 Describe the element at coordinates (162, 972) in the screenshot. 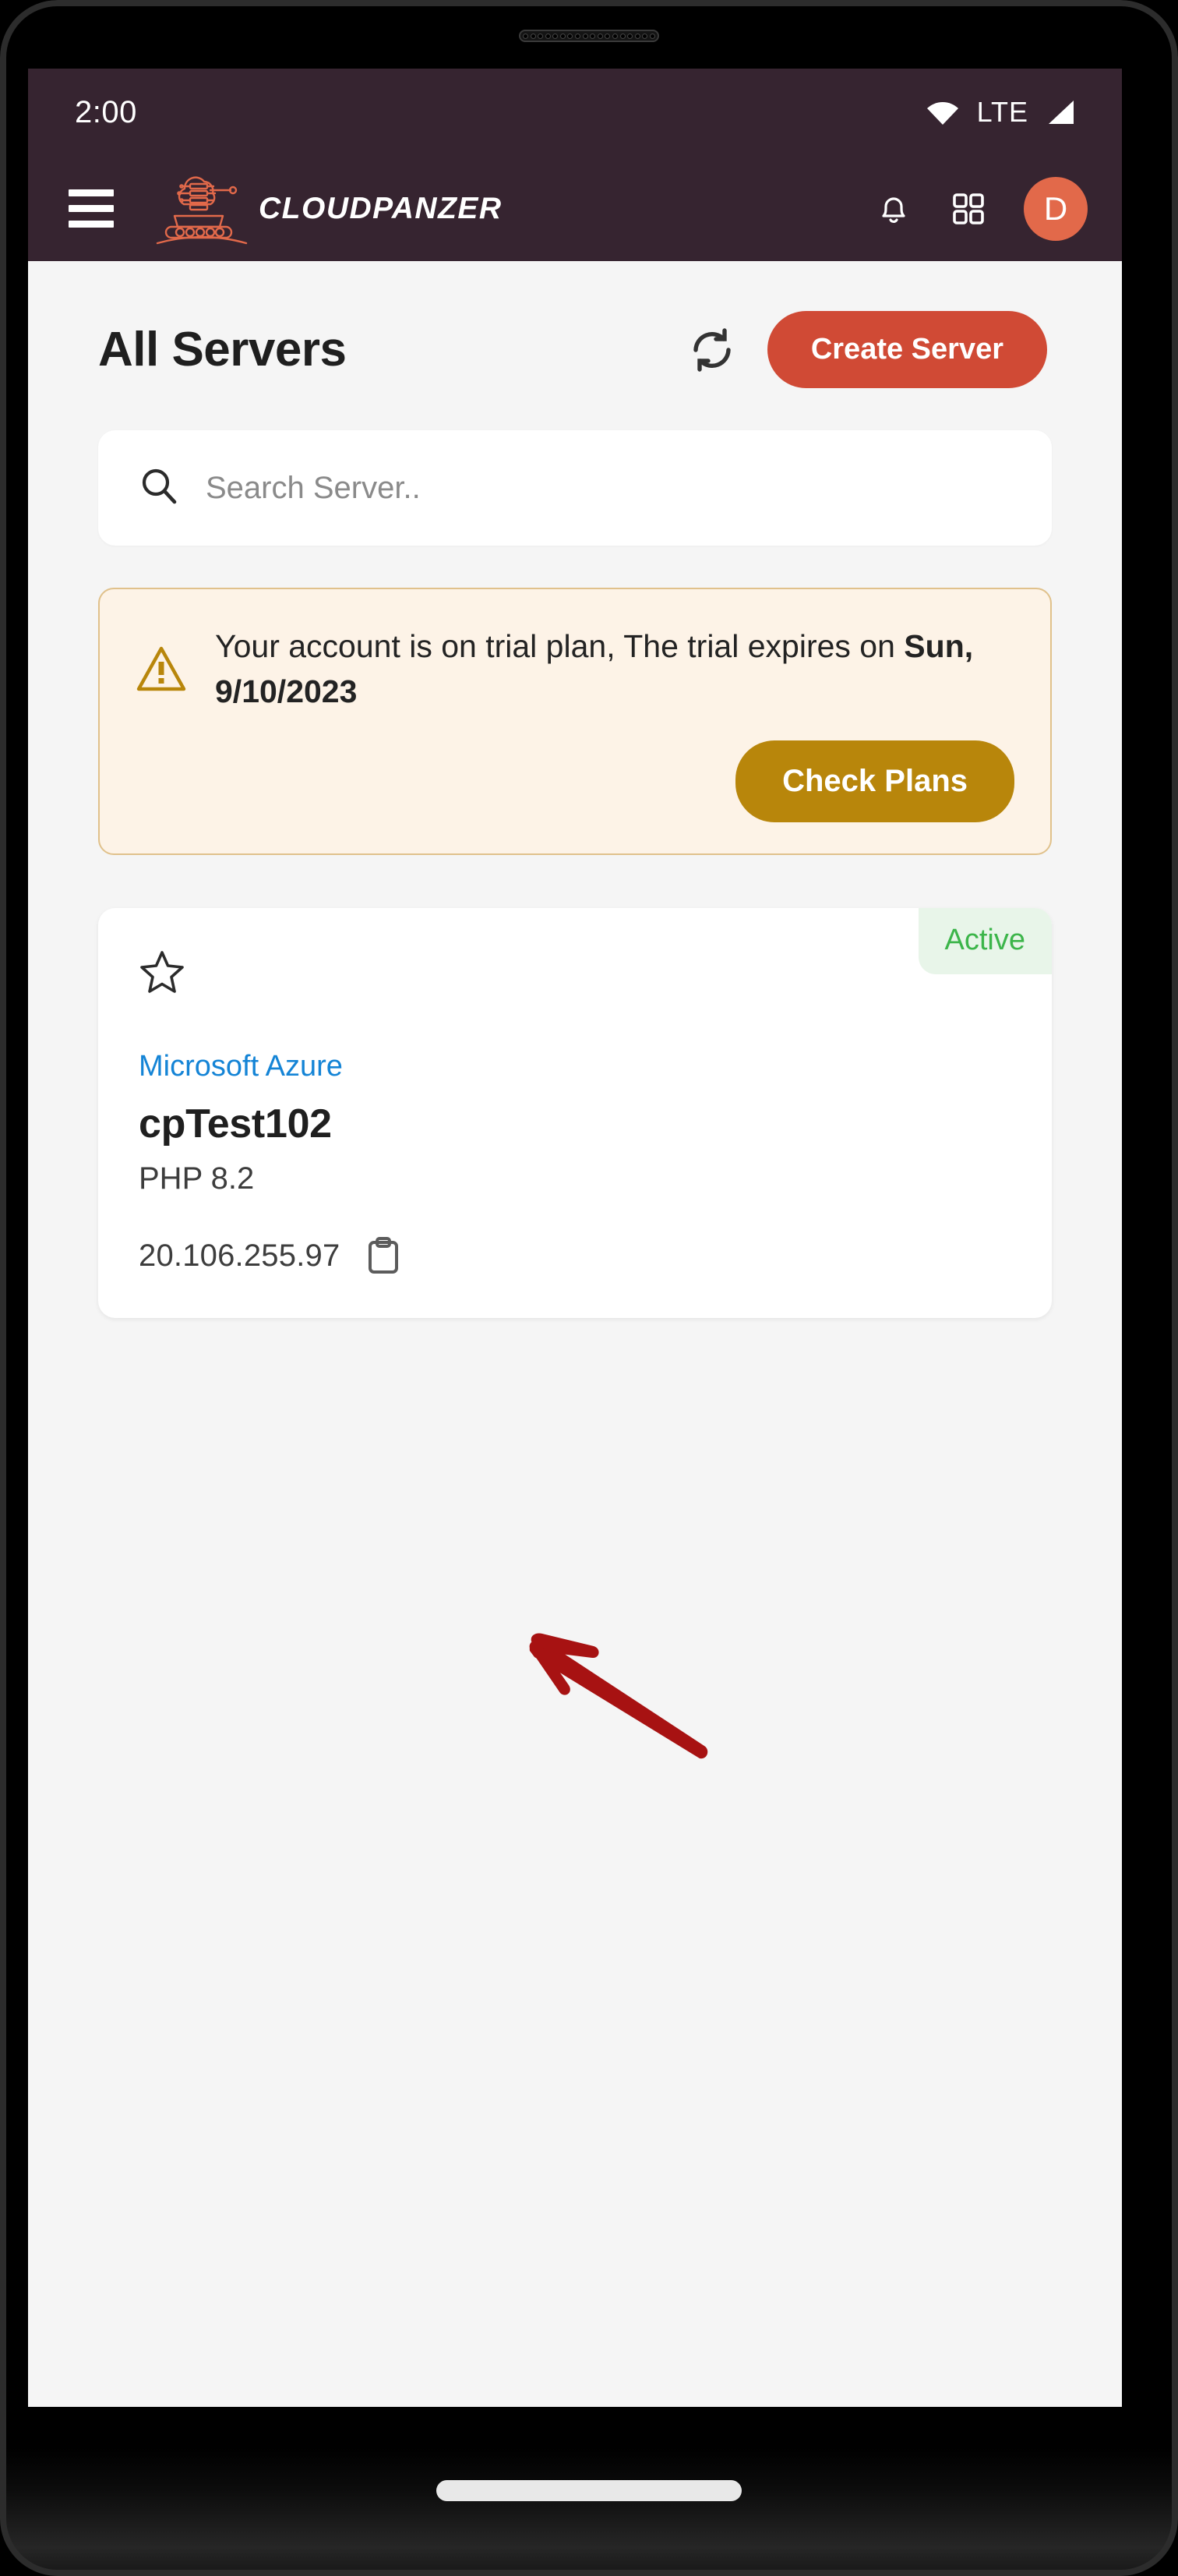

I see `star-outline-icon` at that location.